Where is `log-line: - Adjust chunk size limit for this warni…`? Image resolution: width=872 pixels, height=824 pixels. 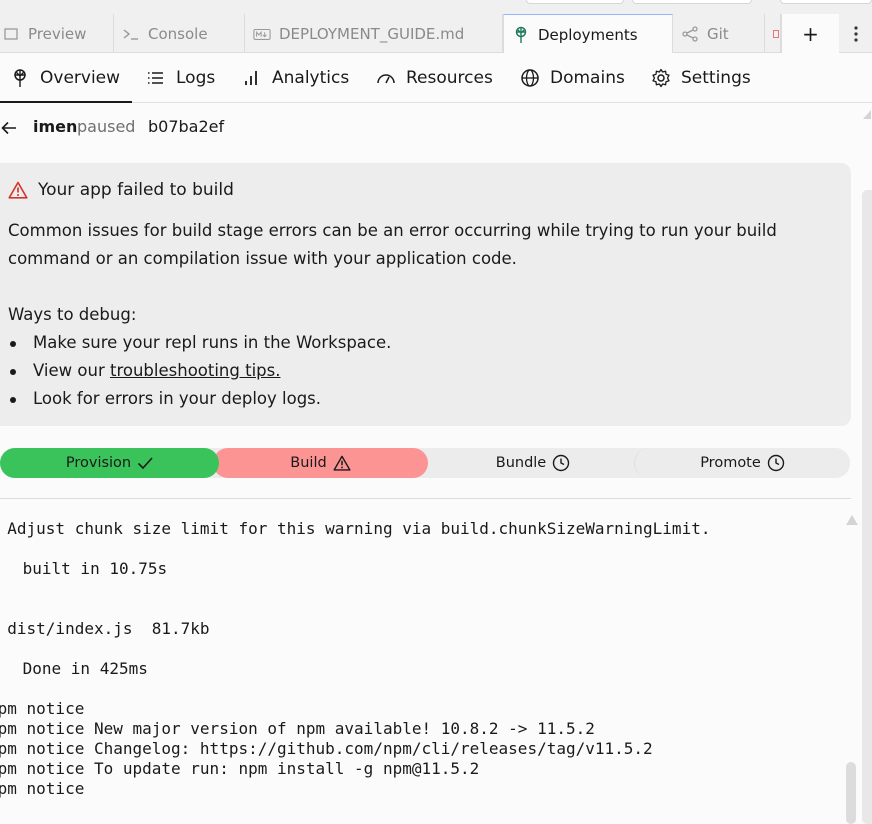
log-line: - Adjust chunk size limit for this warni… is located at coordinates (355, 528).